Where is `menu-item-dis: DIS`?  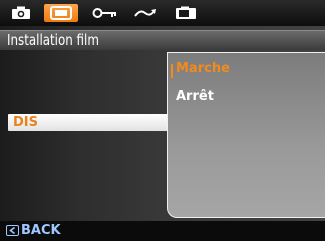 menu-item-dis: DIS is located at coordinates (89, 122).